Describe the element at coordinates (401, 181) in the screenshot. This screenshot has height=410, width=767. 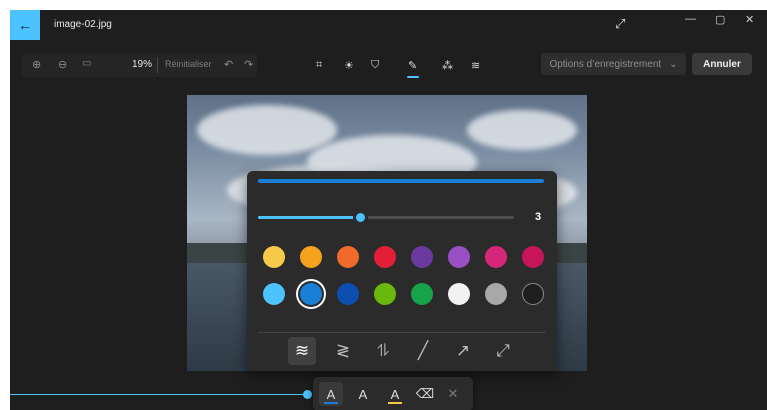
I see `stroke-preview` at that location.